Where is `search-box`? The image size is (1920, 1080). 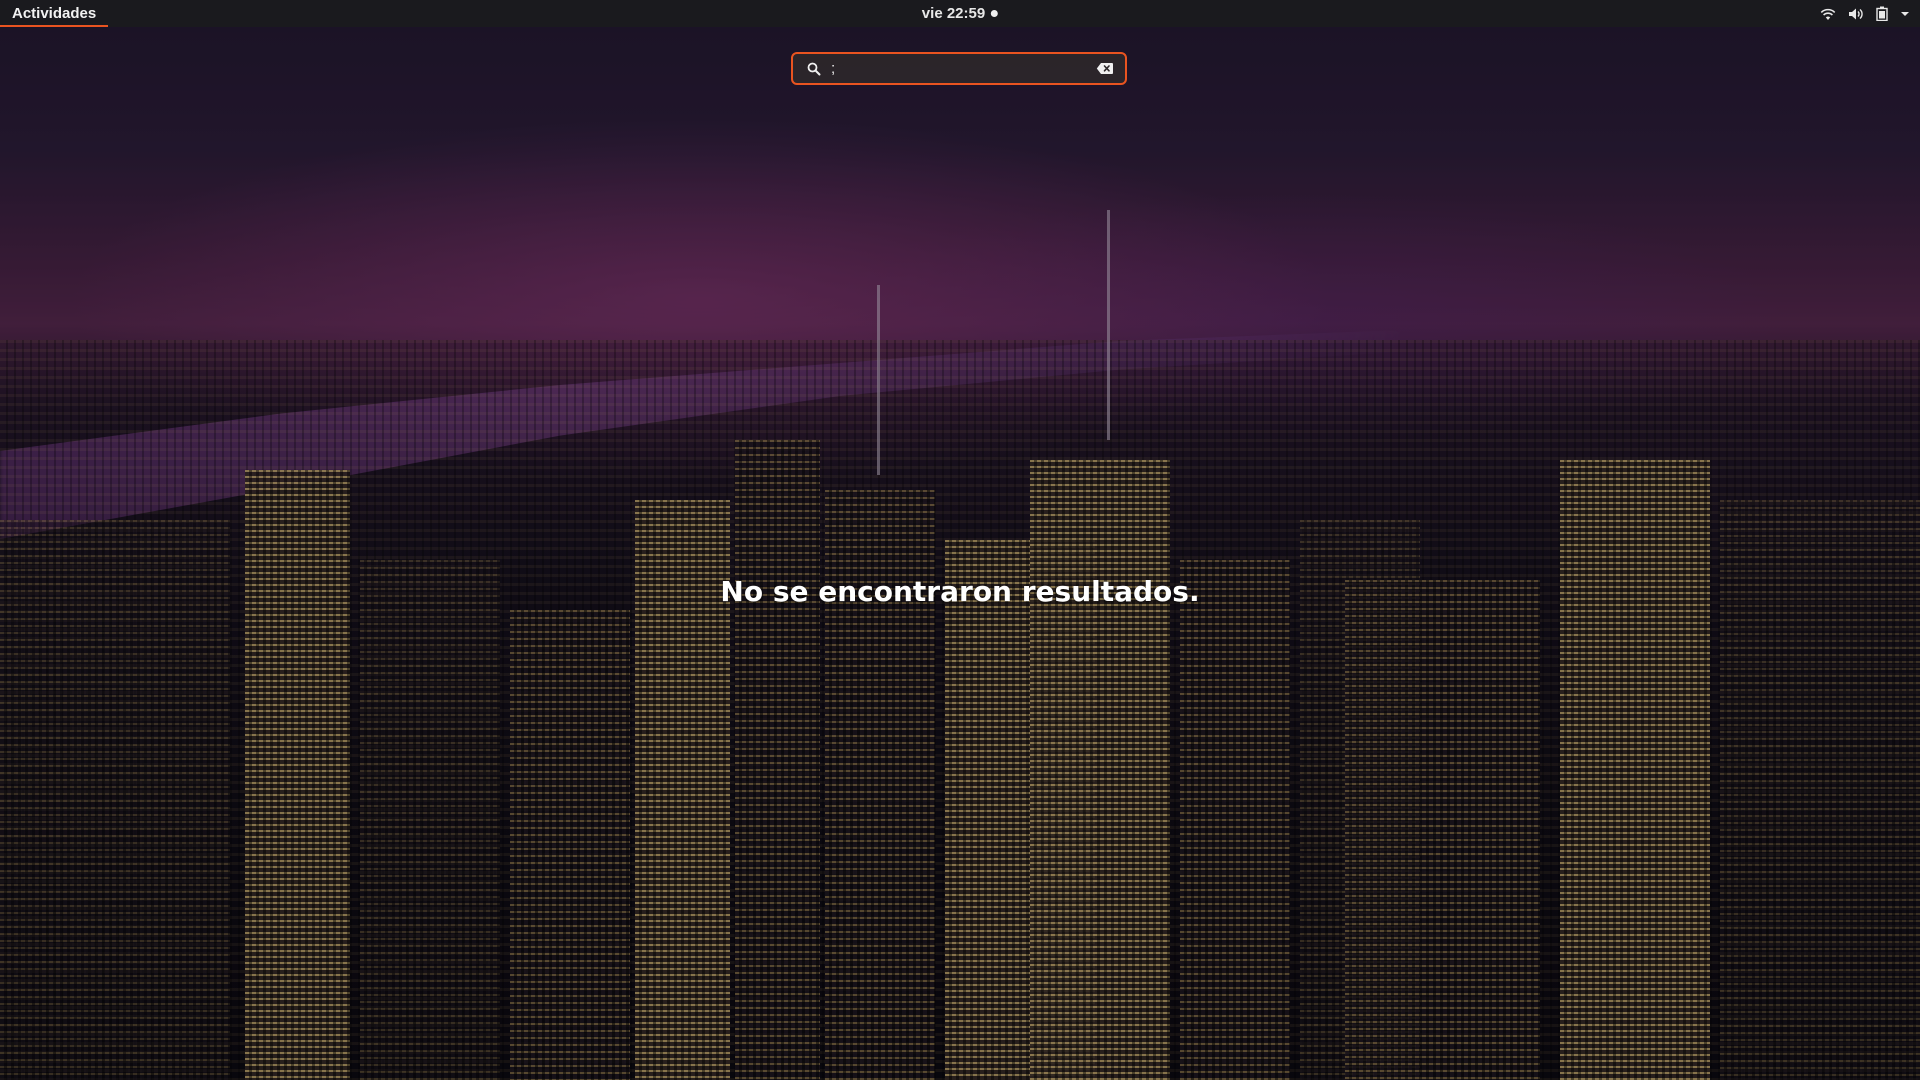
search-box is located at coordinates (959, 68).